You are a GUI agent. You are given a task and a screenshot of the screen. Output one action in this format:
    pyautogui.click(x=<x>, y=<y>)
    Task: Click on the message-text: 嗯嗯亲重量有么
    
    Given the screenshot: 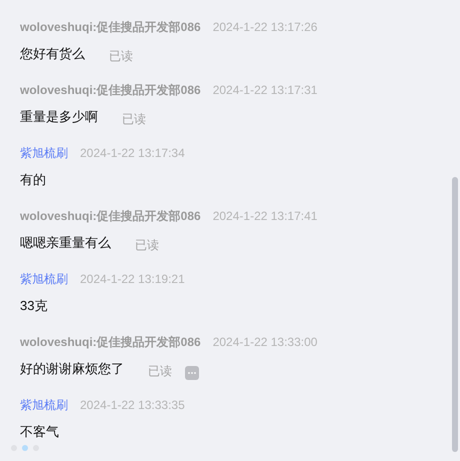 What is the action you would take?
    pyautogui.click(x=65, y=243)
    